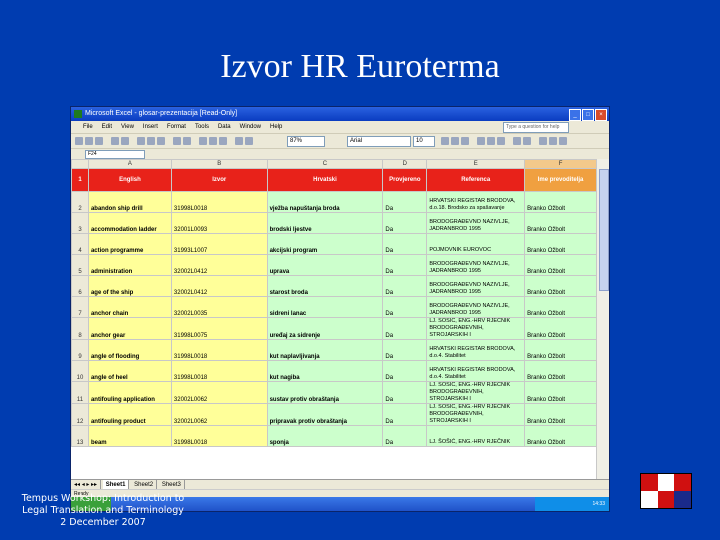  What do you see at coordinates (80, 350) in the screenshot?
I see `row-header: 9` at bounding box center [80, 350].